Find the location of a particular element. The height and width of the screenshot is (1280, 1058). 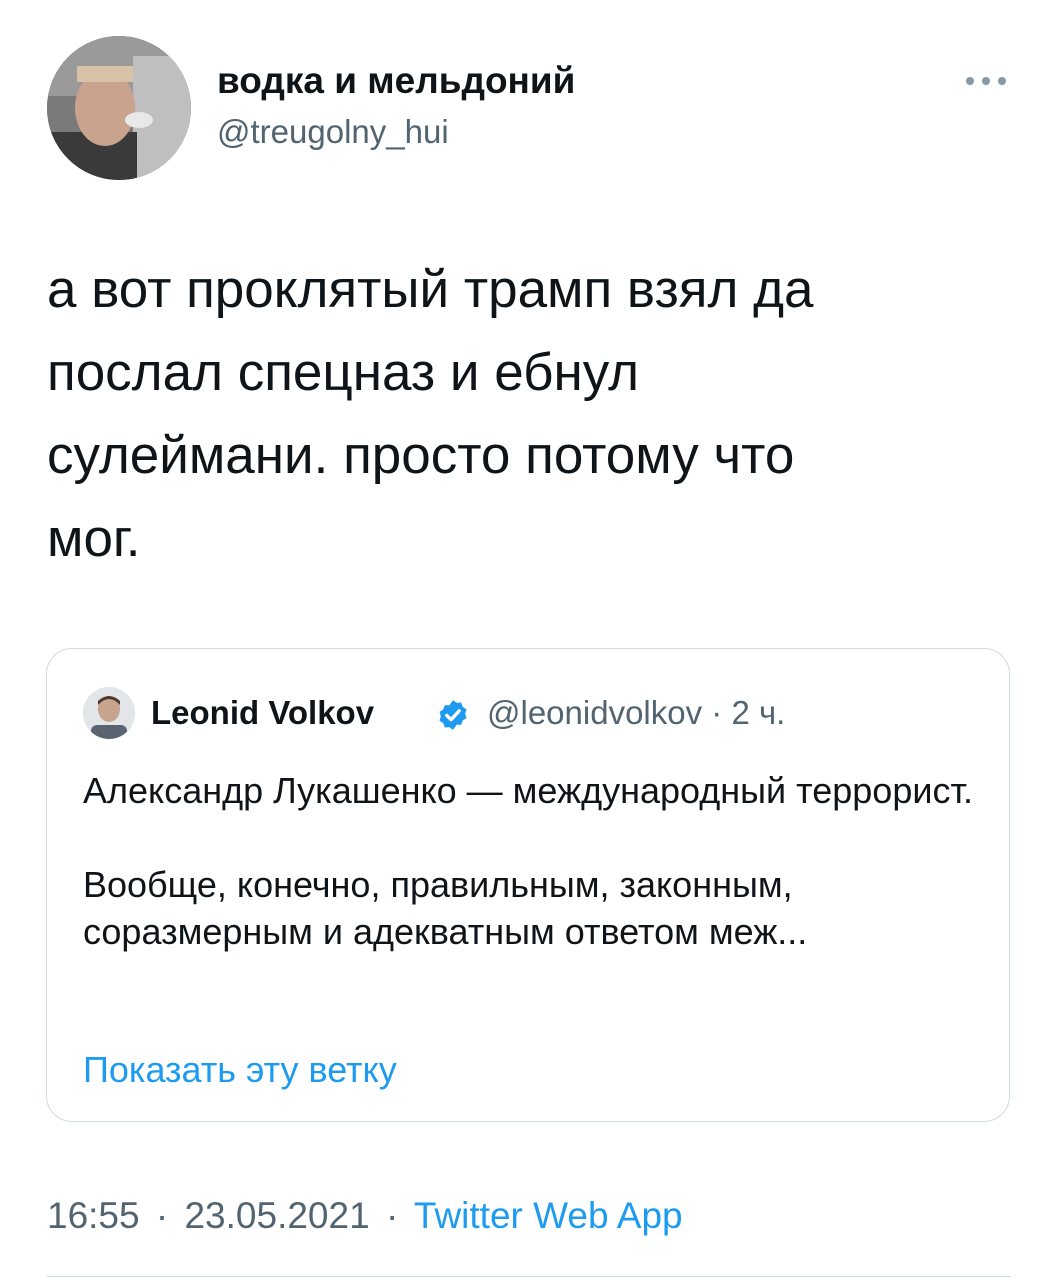

quoted-author-handle: @leonidvolkov is located at coordinates (594, 712).